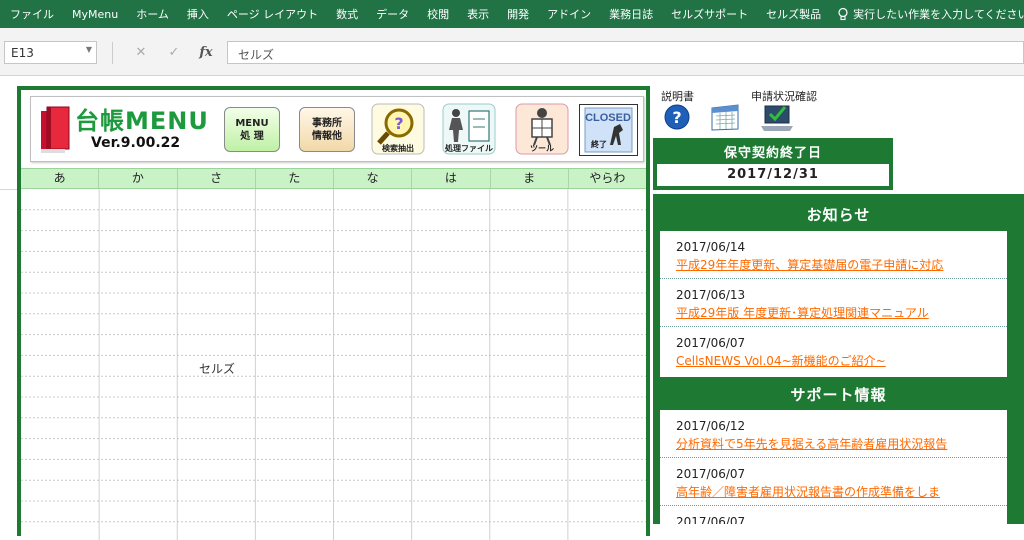 The height and width of the screenshot is (540, 1024). Describe the element at coordinates (838, 215) in the screenshot. I see `news-title: お知らせ` at that location.